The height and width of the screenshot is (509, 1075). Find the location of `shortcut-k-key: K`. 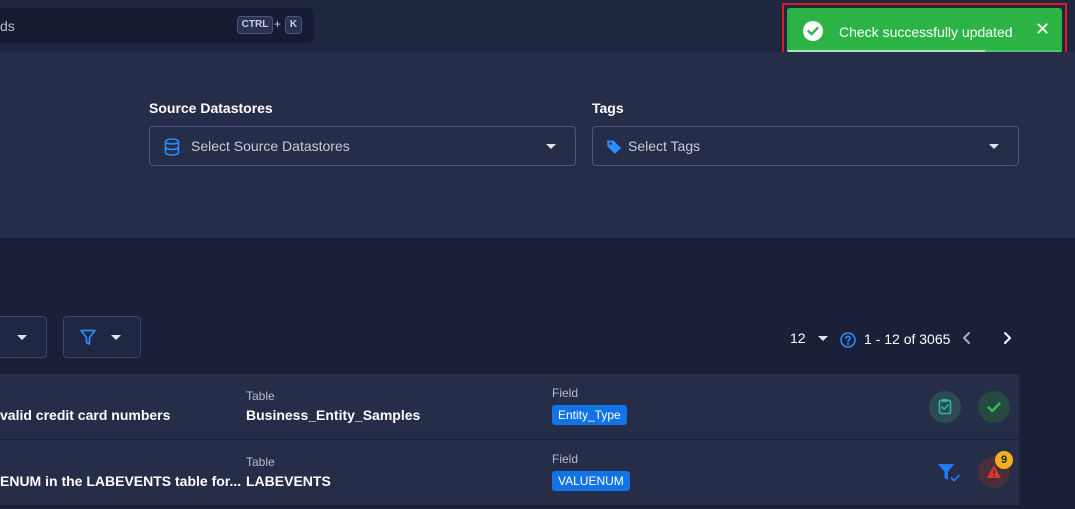

shortcut-k-key: K is located at coordinates (293, 25).